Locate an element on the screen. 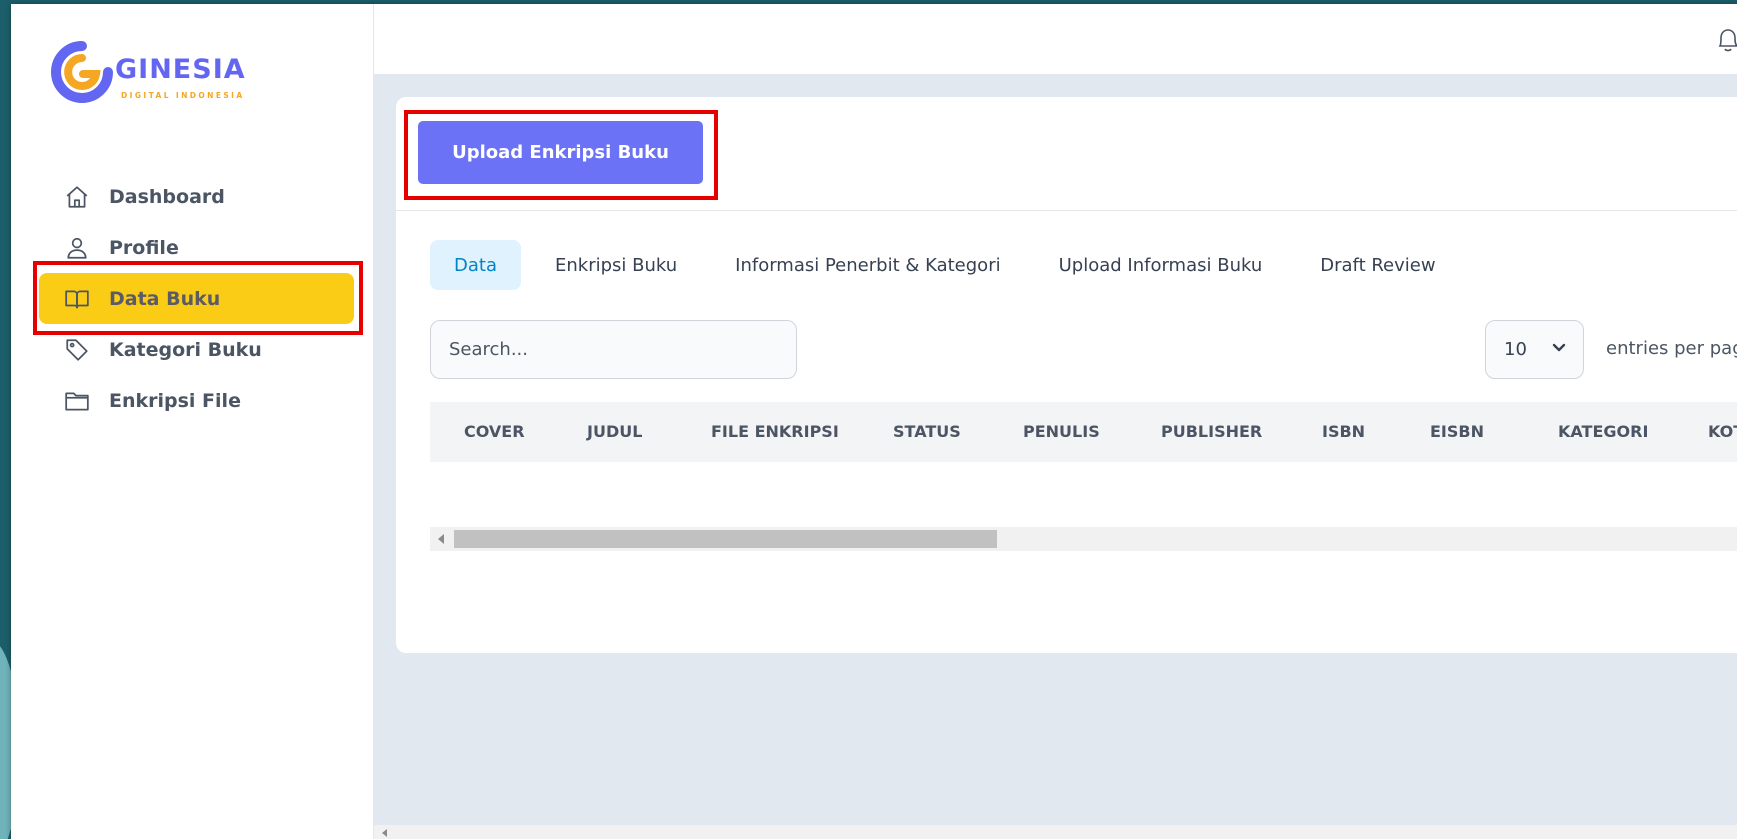 The image size is (1737, 839). book-open-icon is located at coordinates (77, 299).